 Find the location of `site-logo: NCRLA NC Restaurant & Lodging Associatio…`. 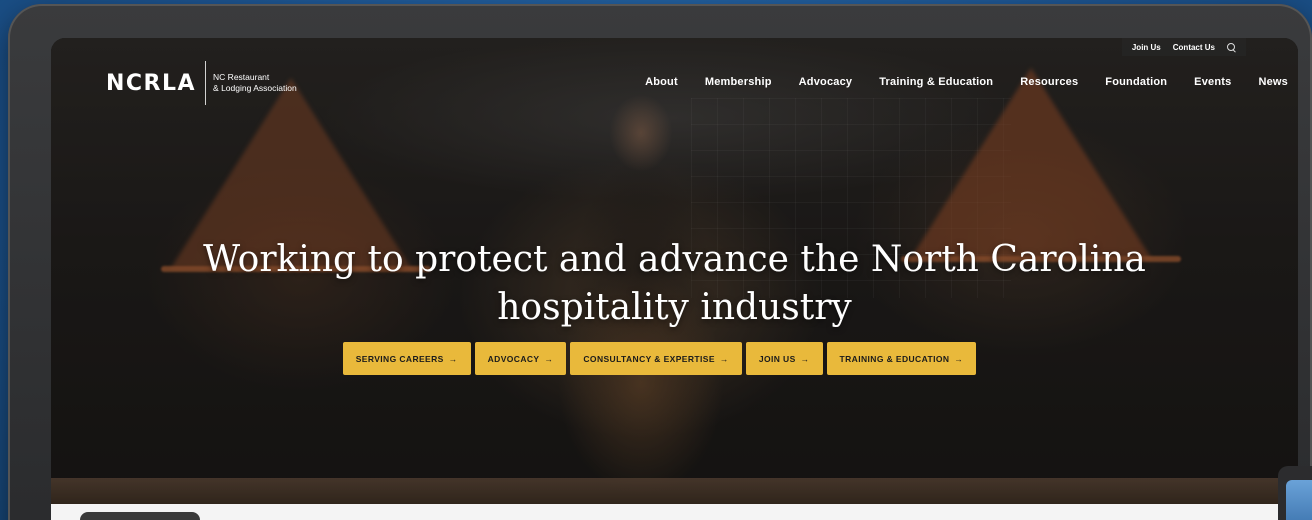

site-logo: NCRLA NC Restaurant & Lodging Associatio… is located at coordinates (201, 83).